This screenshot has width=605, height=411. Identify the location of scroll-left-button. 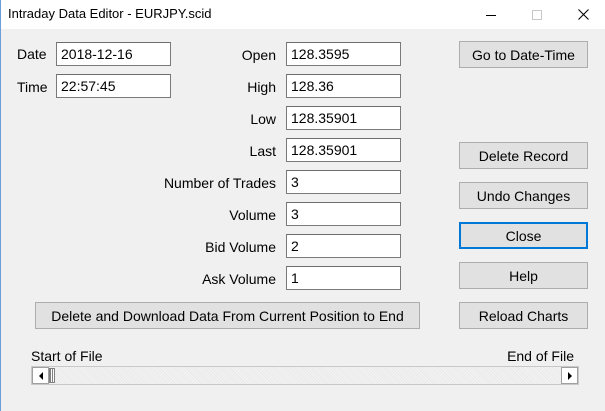
(40, 375).